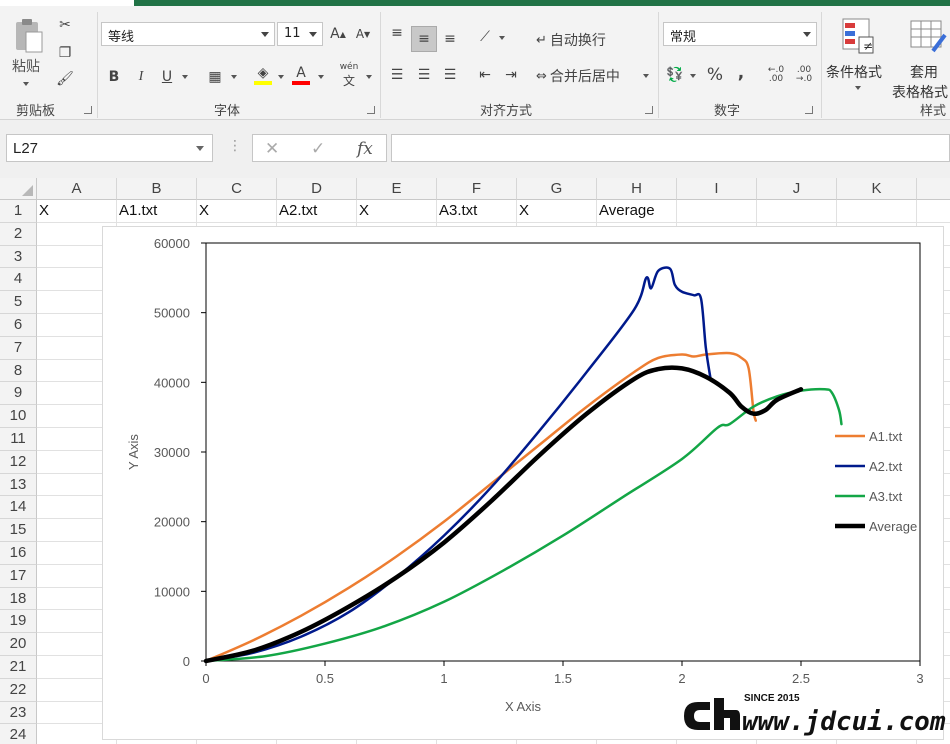  What do you see at coordinates (321, 77) in the screenshot?
I see `font-color-dropdown-icon` at bounding box center [321, 77].